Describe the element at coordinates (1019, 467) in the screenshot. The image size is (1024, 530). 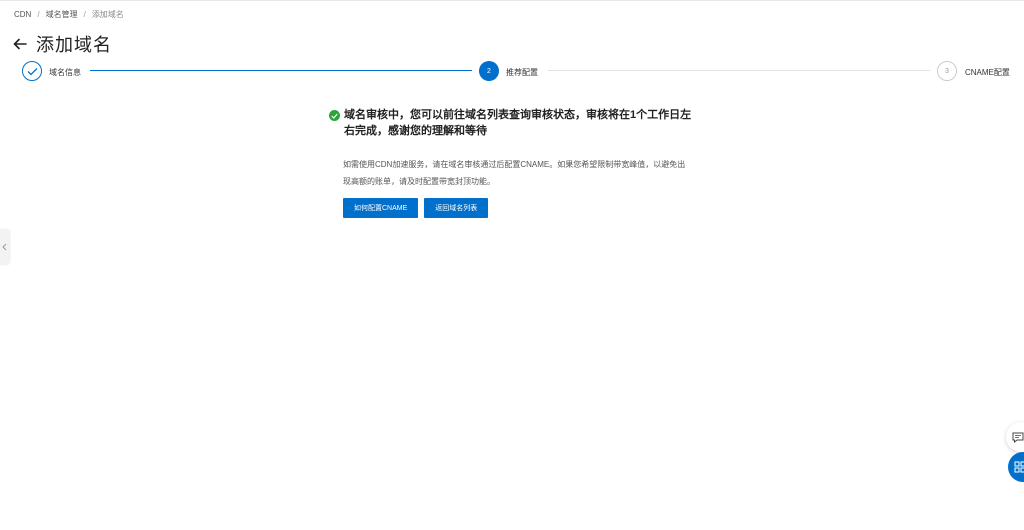
I see `apps-grid-icon` at that location.